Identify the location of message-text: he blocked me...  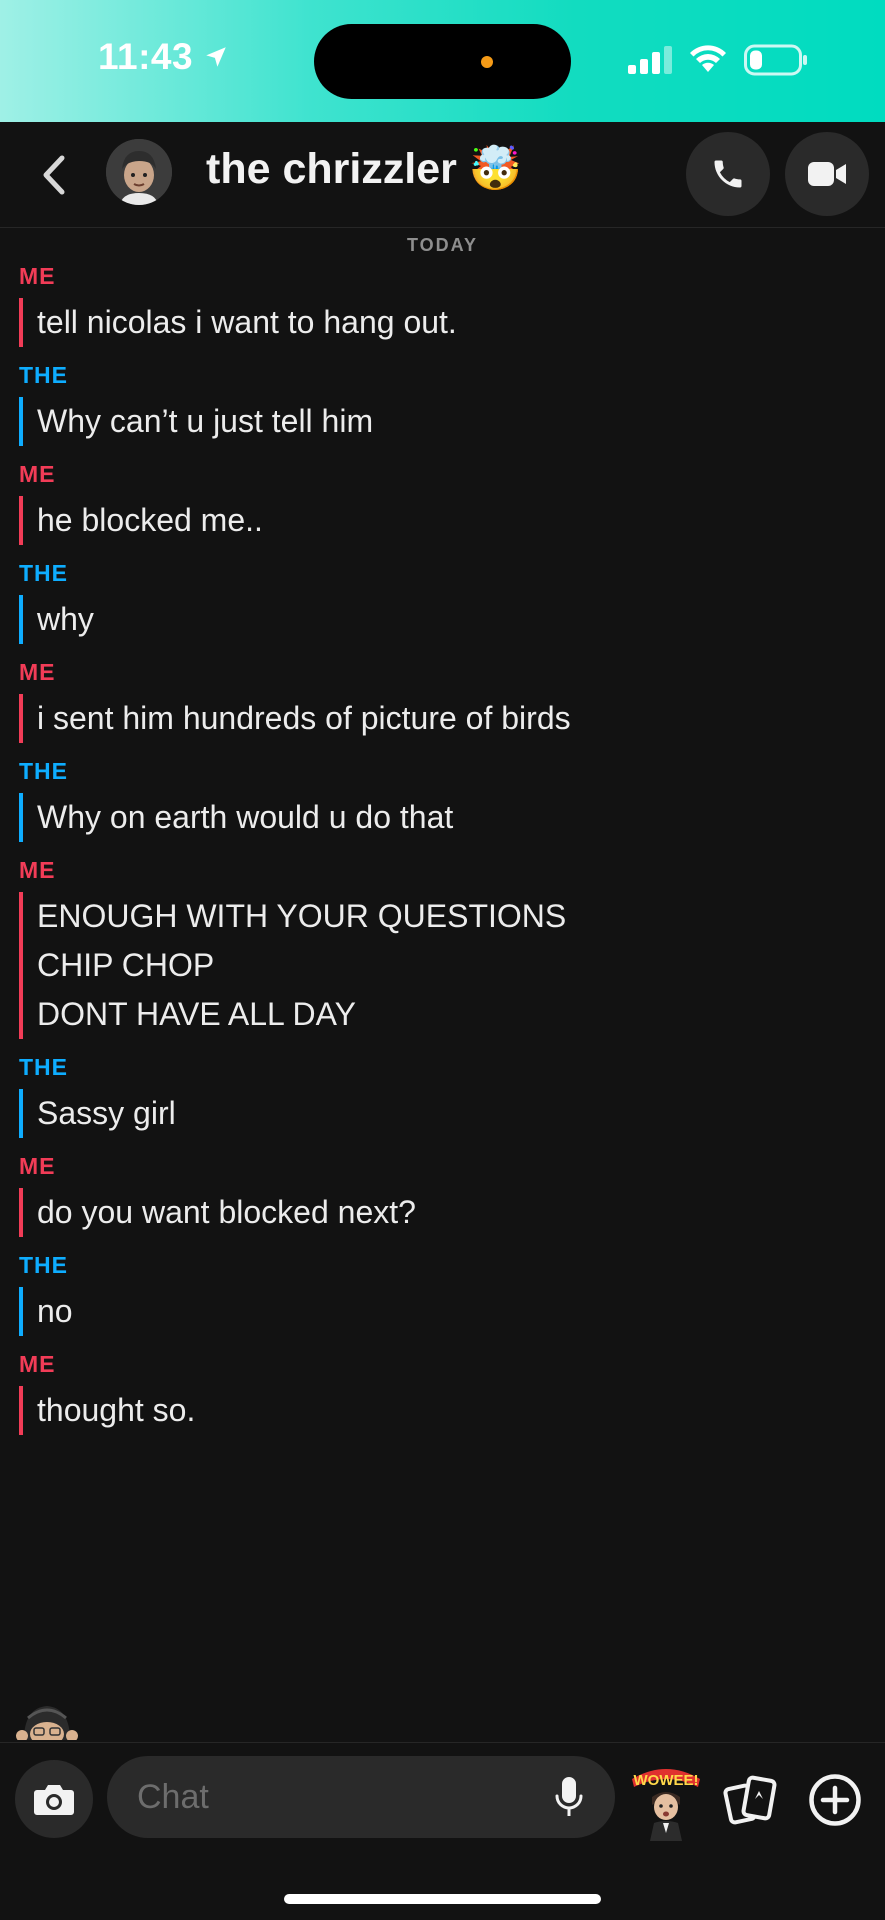
(150, 520).